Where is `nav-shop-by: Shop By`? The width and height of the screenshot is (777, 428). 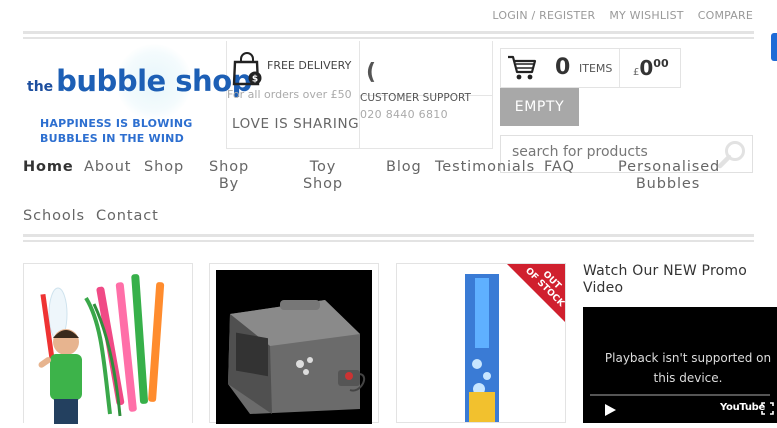
nav-shop-by: Shop By is located at coordinates (229, 176).